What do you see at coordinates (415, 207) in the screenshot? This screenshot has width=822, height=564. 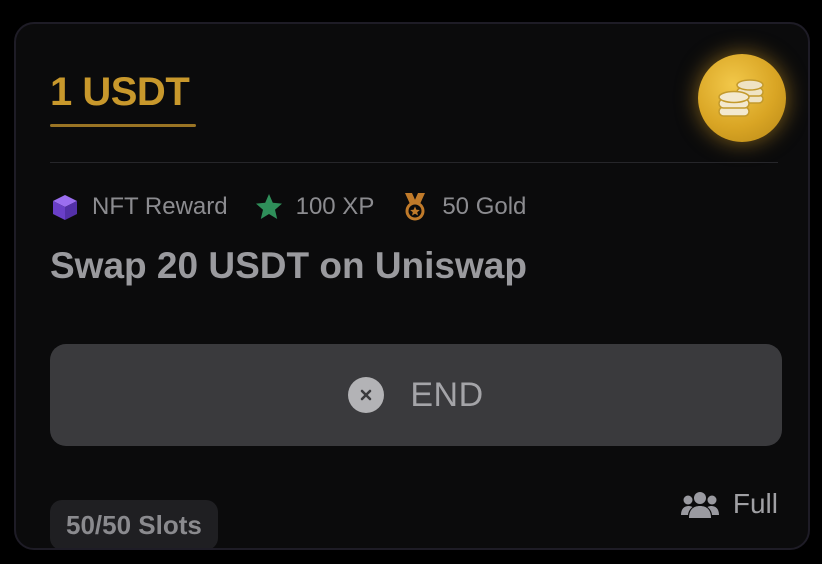 I see `medal-icon` at bounding box center [415, 207].